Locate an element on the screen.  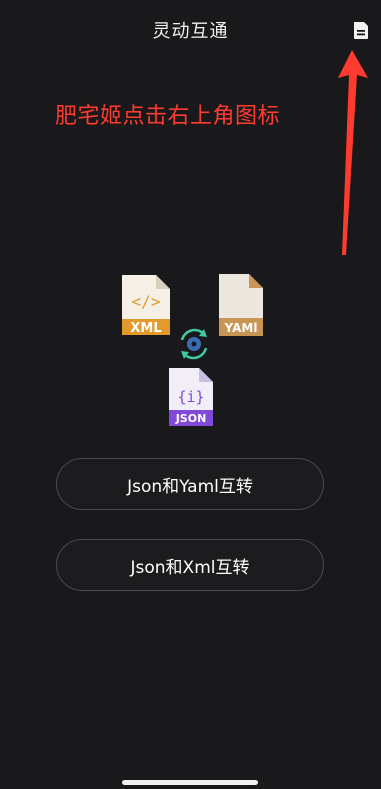
svg-text: YAMl is located at coordinates (241, 328).